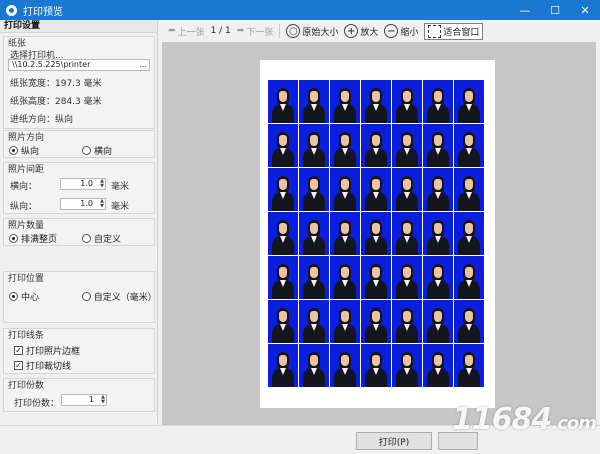 This screenshot has height=454, width=600. Describe the element at coordinates (42, 120) in the screenshot. I see `feed-direction-label: 进纸方向：纵向` at that location.